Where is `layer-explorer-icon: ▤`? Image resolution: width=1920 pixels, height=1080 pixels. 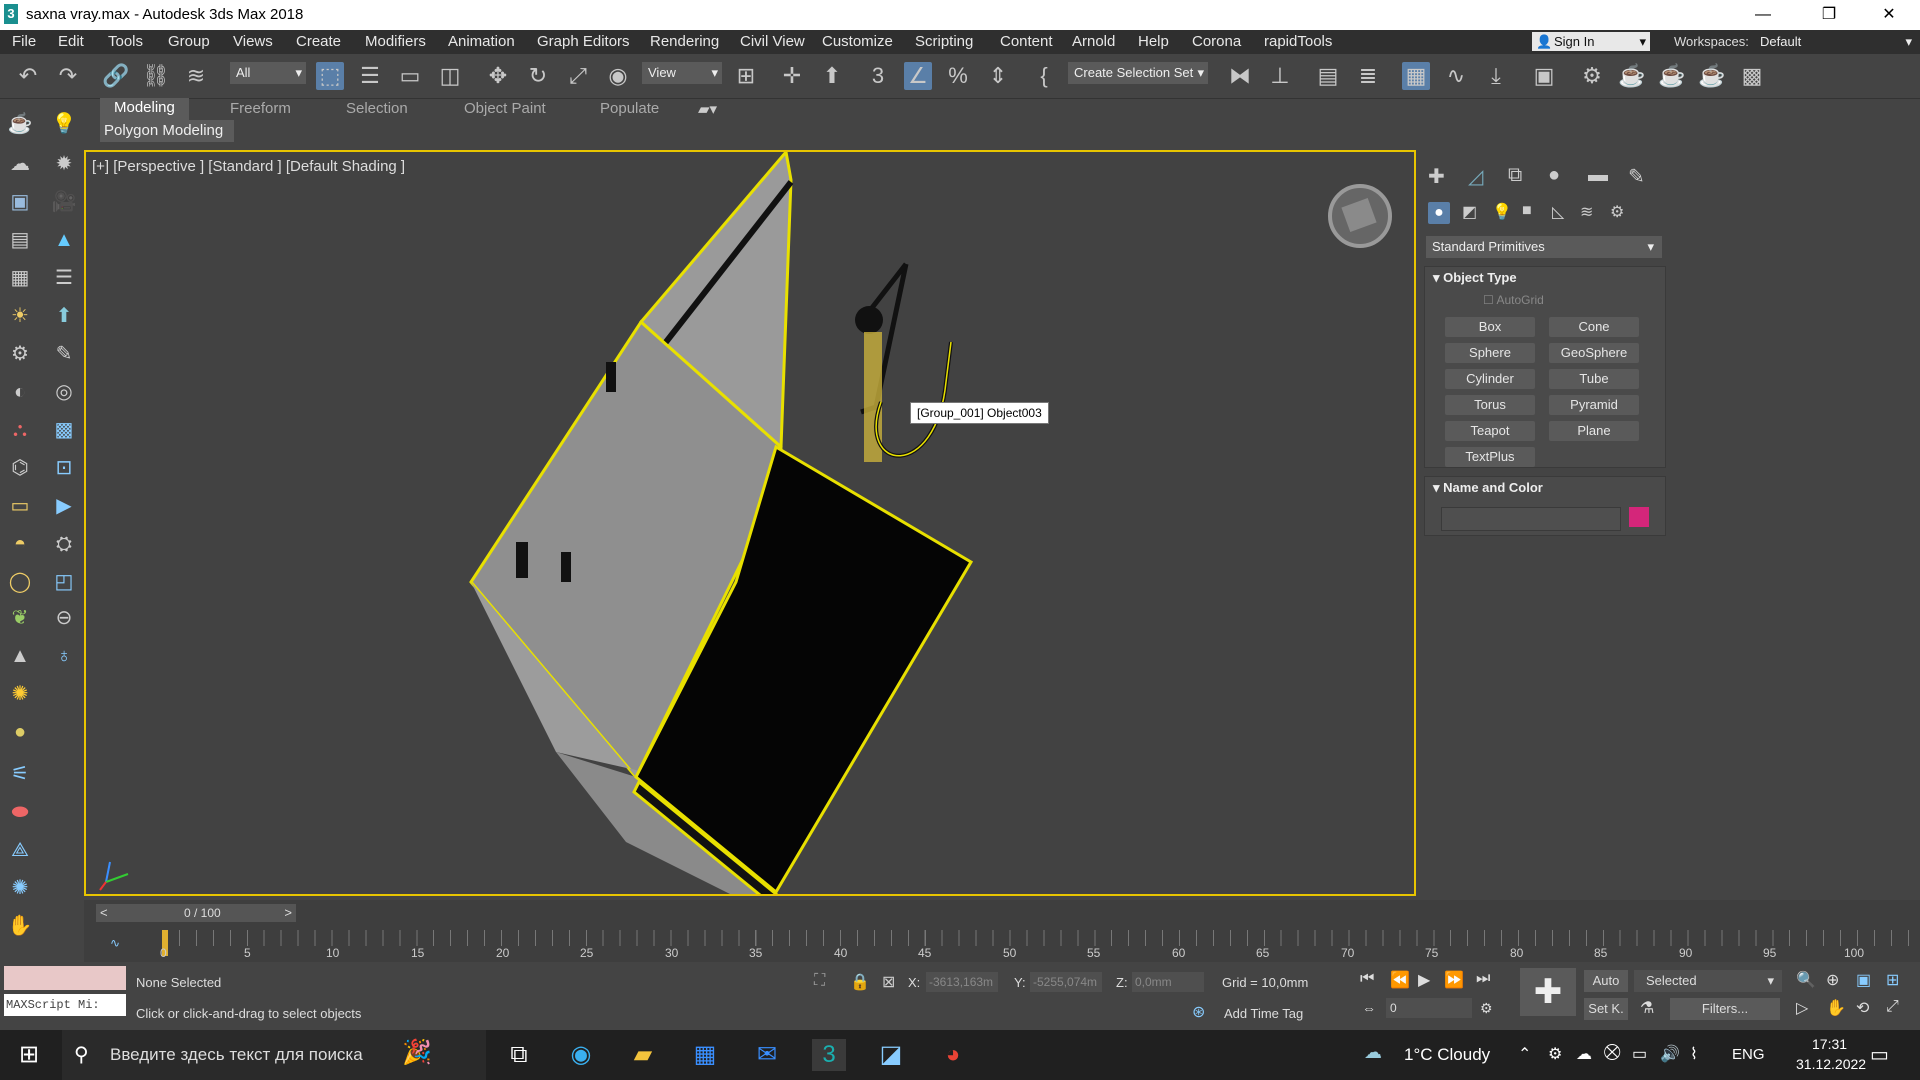
layer-explorer-icon: ▤ is located at coordinates (1328, 76).